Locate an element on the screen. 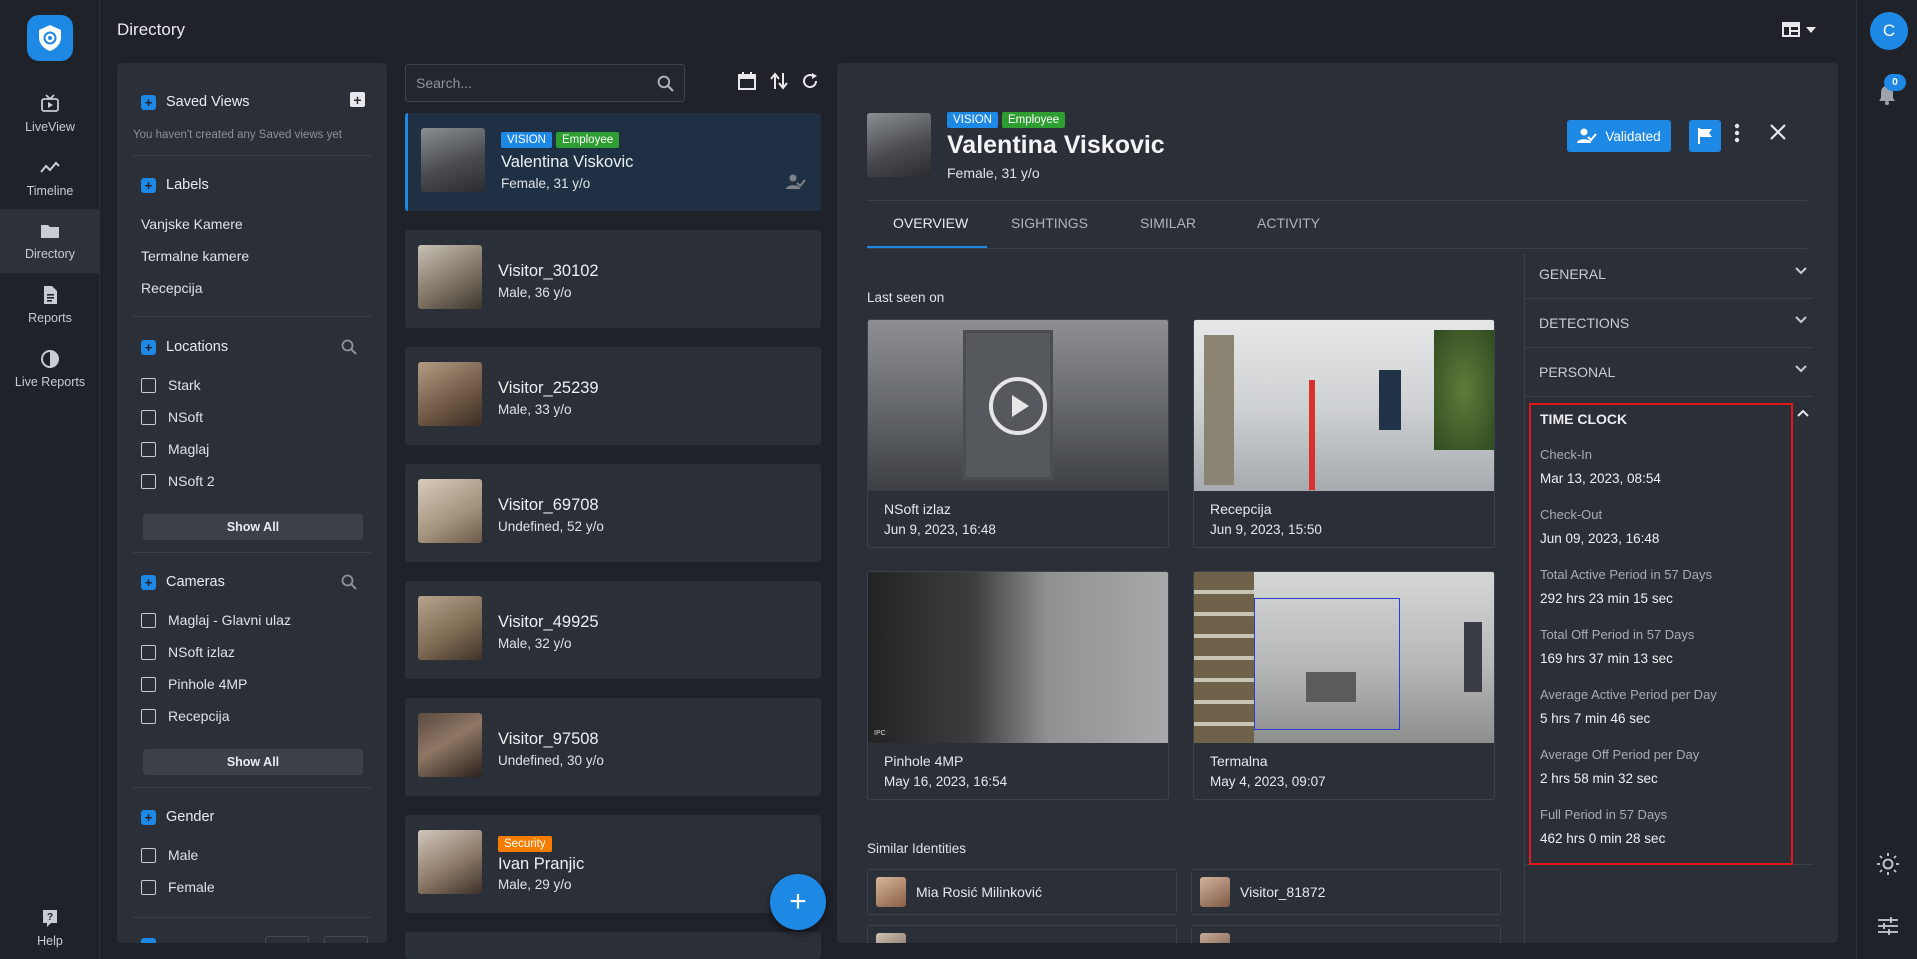 This screenshot has height=959, width=1917. sort-icon is located at coordinates (779, 82).